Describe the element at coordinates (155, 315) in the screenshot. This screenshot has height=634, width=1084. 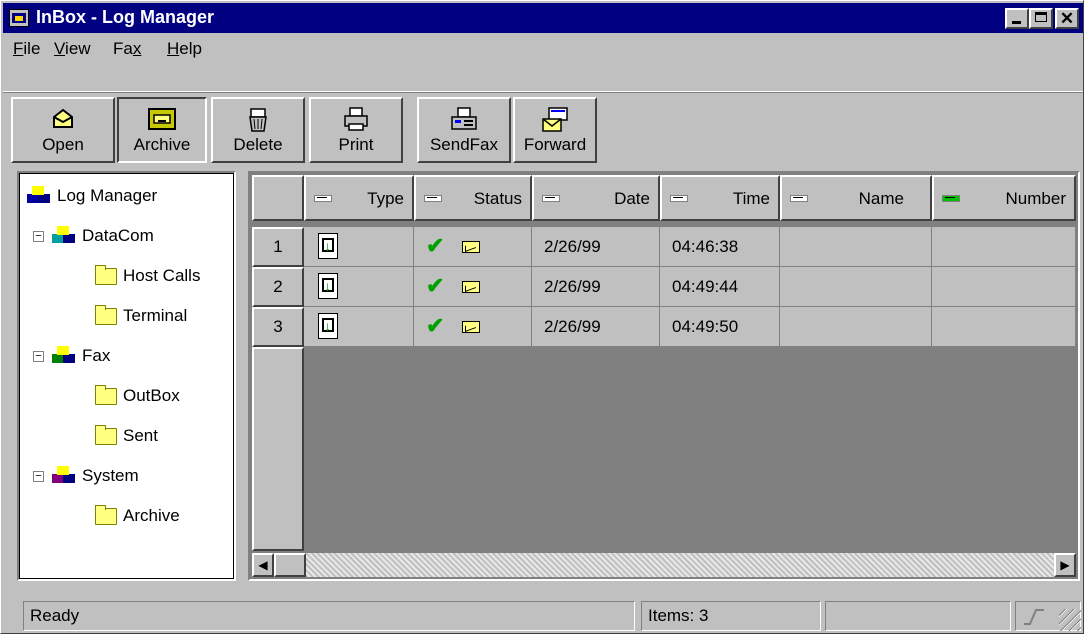
I see `tree-label: Terminal` at that location.